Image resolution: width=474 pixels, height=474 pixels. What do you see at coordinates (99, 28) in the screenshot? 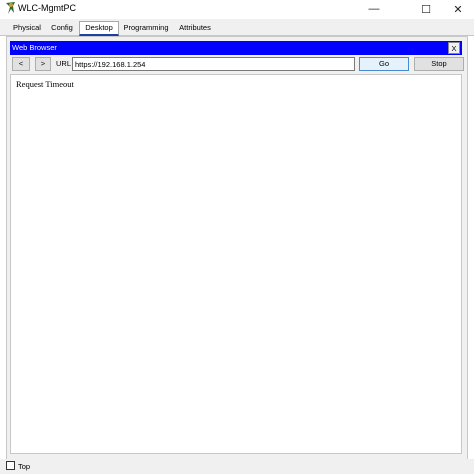
I see `tab-desktop: Desktop` at bounding box center [99, 28].